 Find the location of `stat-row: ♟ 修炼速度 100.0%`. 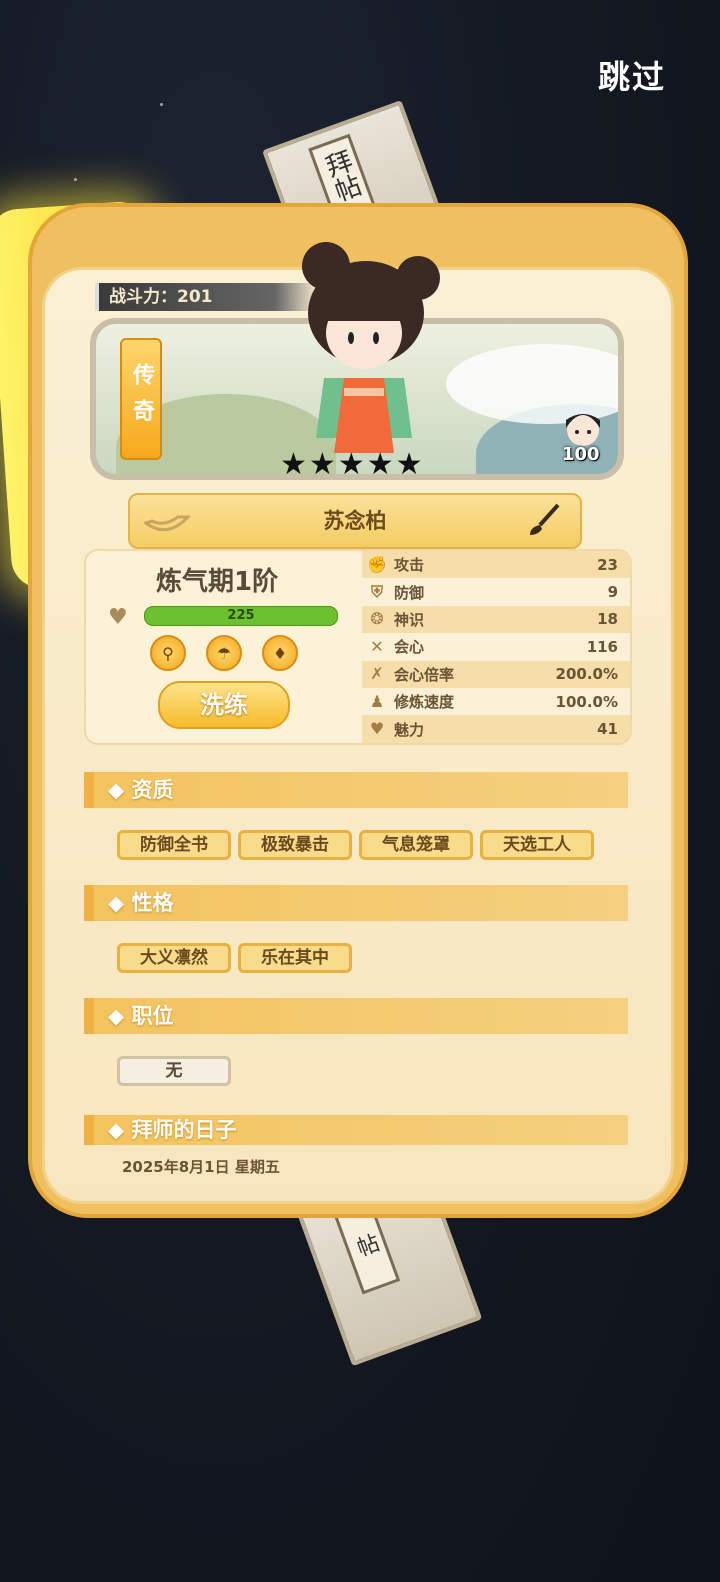

stat-row: ♟ 修炼速度 100.0% is located at coordinates (496, 701).